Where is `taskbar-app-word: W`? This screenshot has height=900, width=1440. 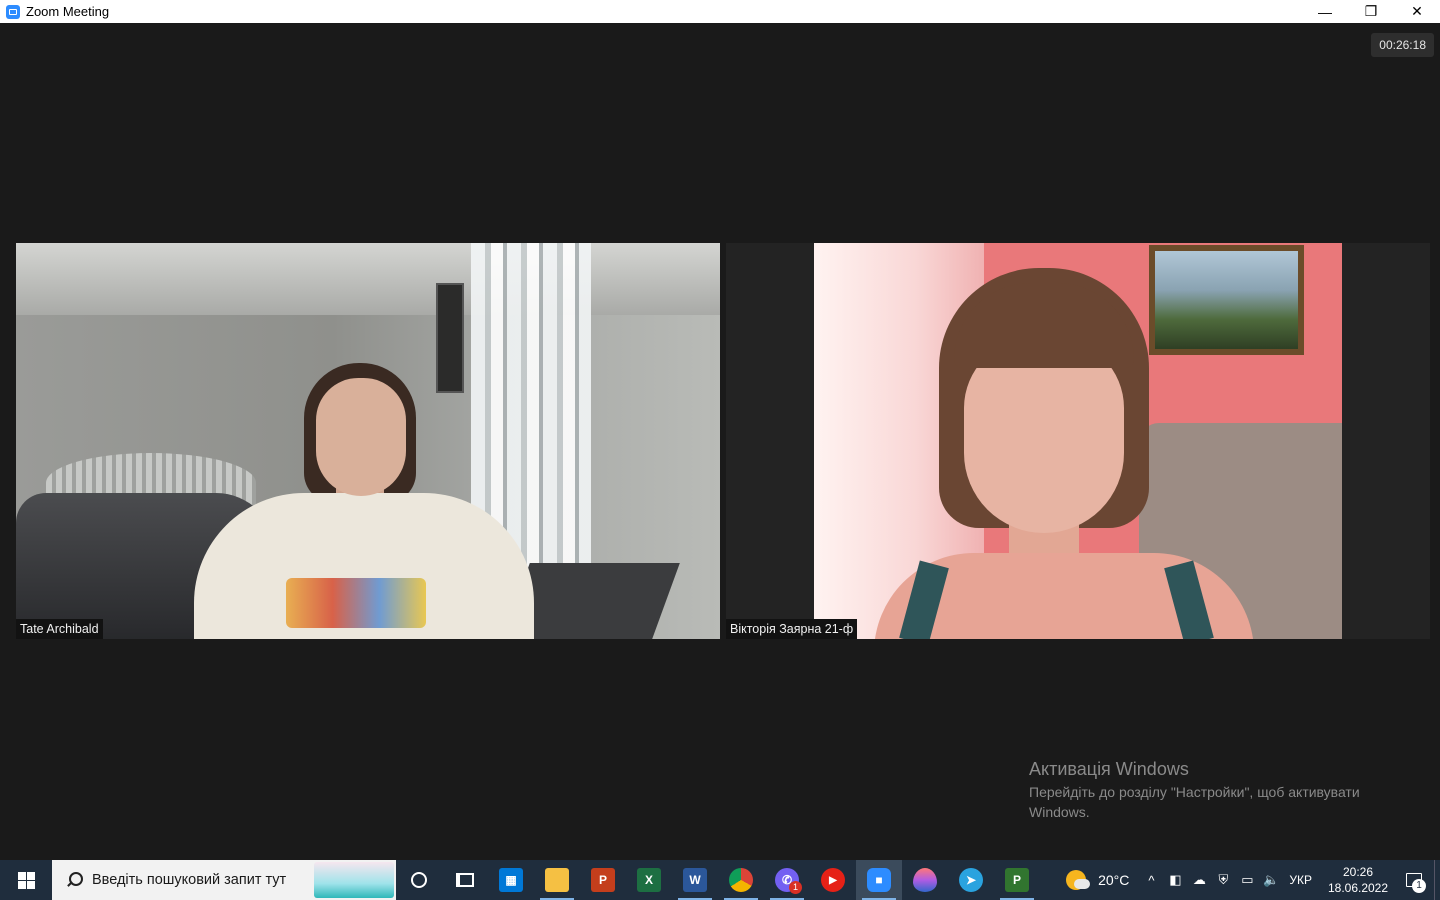 taskbar-app-word: W is located at coordinates (695, 880).